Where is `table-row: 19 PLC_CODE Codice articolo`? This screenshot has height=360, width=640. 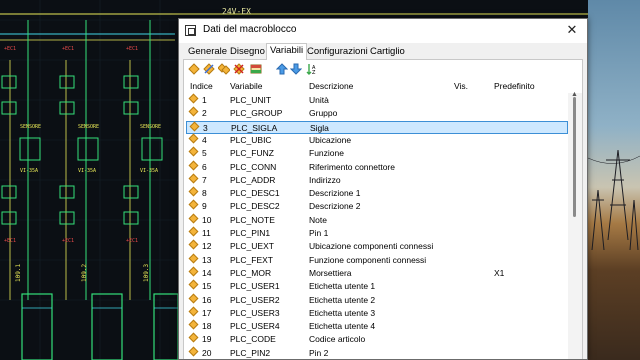 table-row: 19 PLC_CODE Codice articolo is located at coordinates (377, 339).